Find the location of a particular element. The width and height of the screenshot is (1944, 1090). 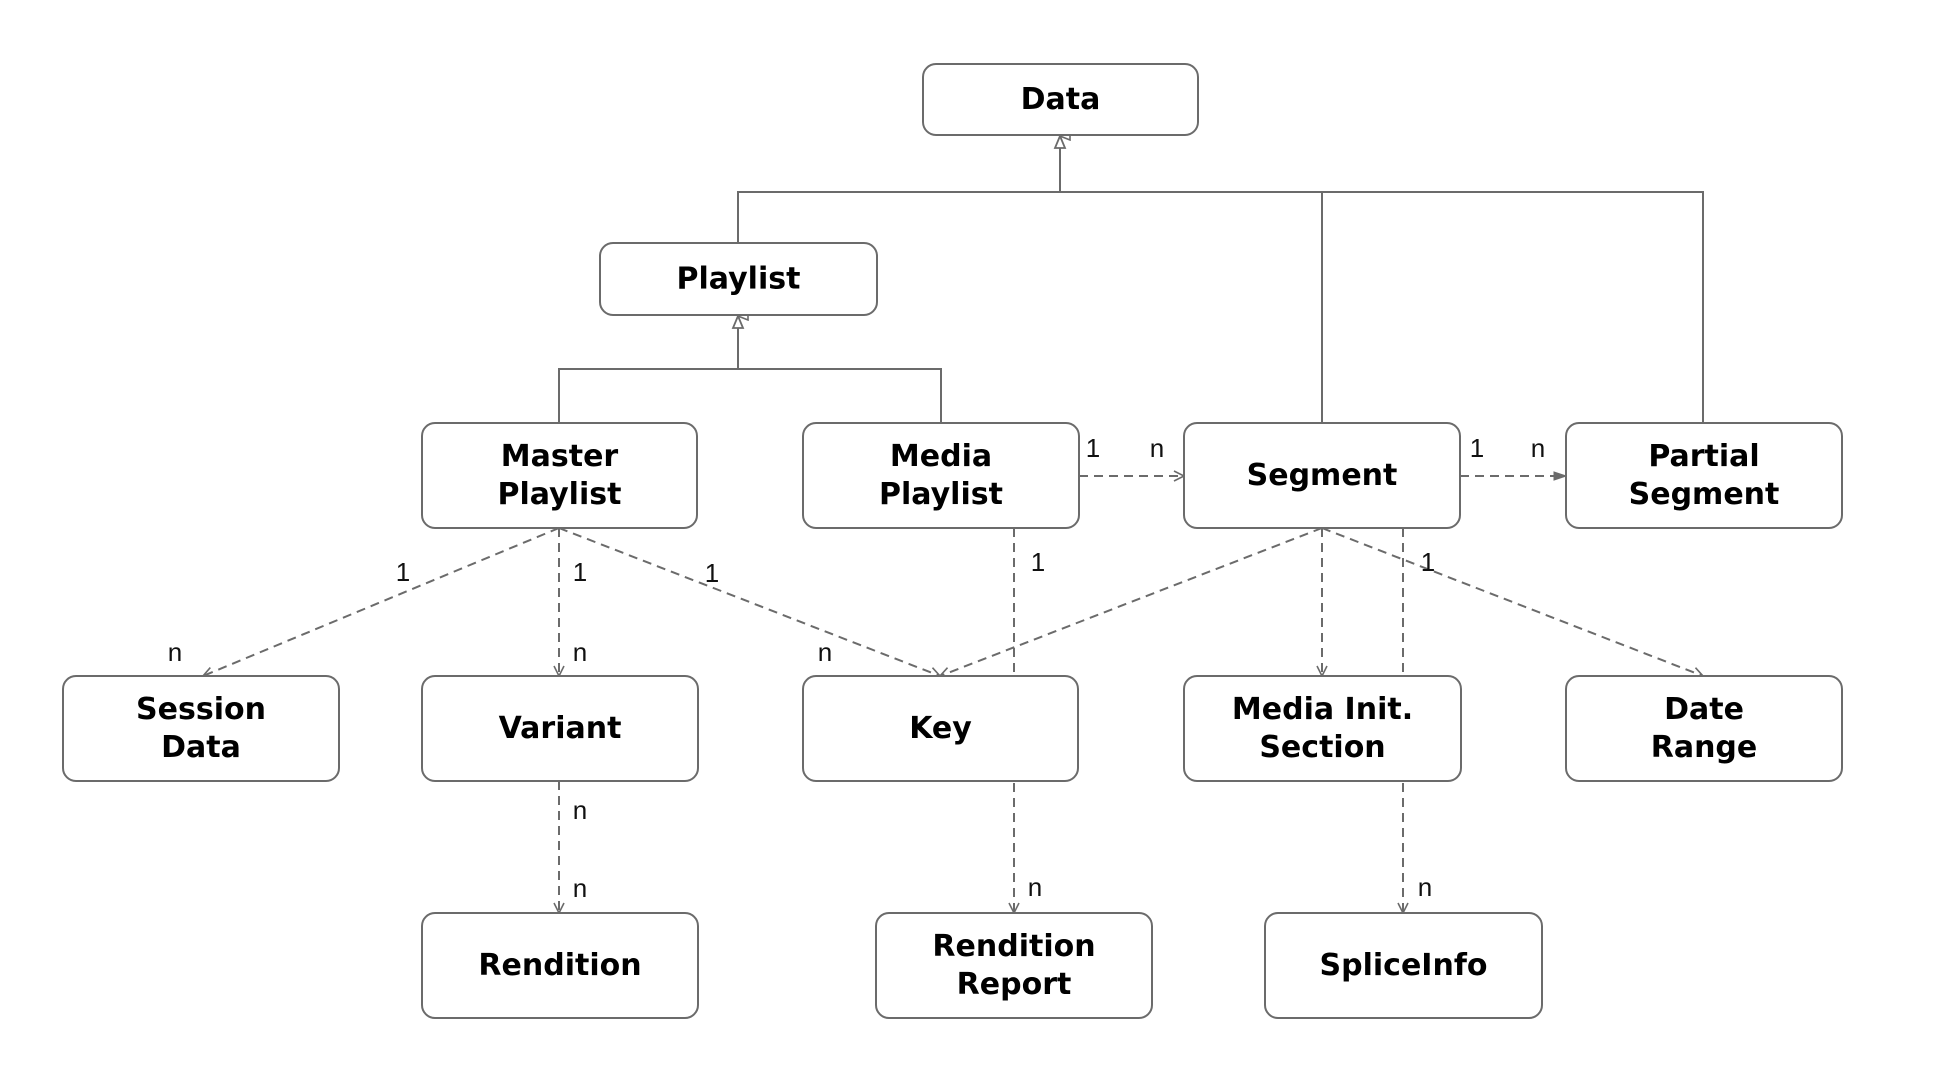

node-variant: Variant is located at coordinates (560, 728).